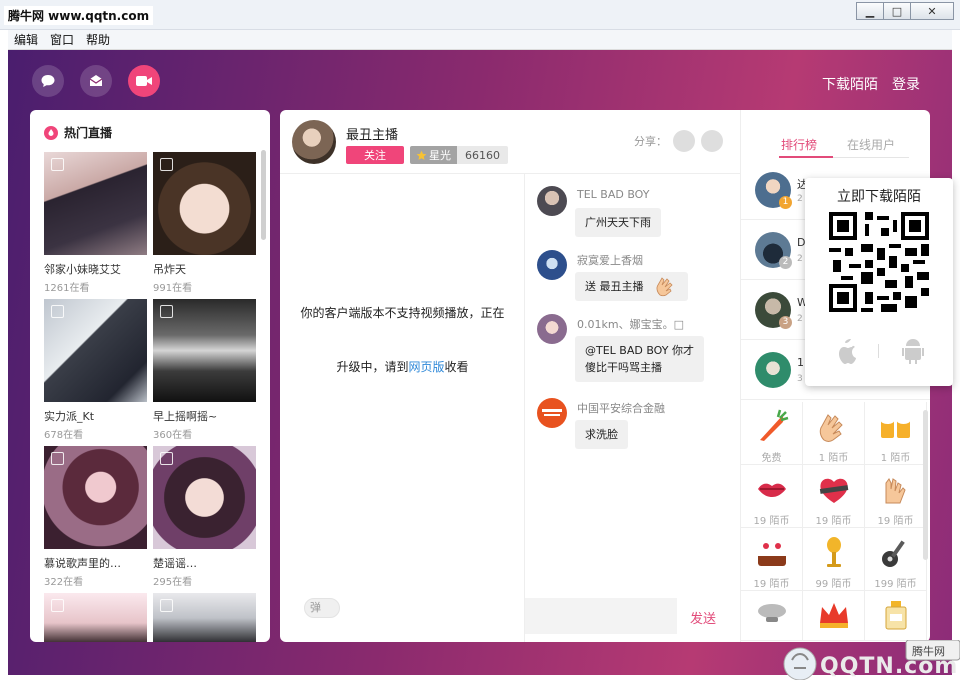 The image size is (960, 680). I want to click on flame-icon, so click(51, 132).